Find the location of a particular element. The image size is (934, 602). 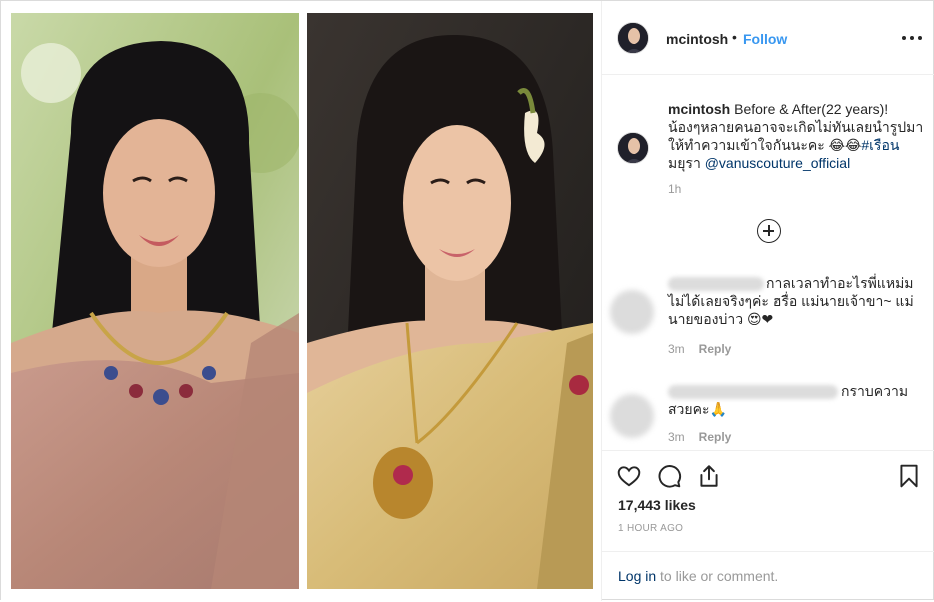

caption-avatar is located at coordinates (633, 148).